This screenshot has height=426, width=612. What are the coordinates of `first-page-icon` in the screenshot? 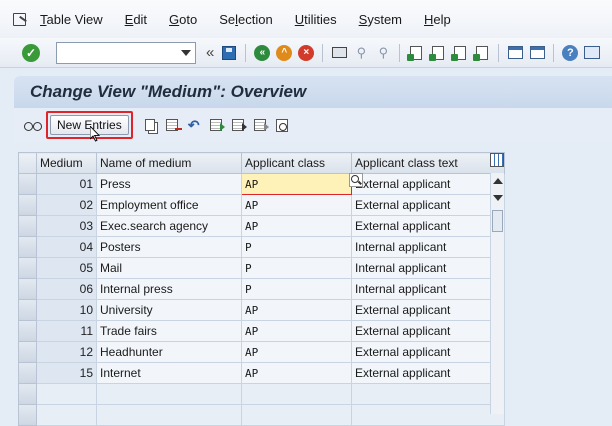 It's located at (416, 53).